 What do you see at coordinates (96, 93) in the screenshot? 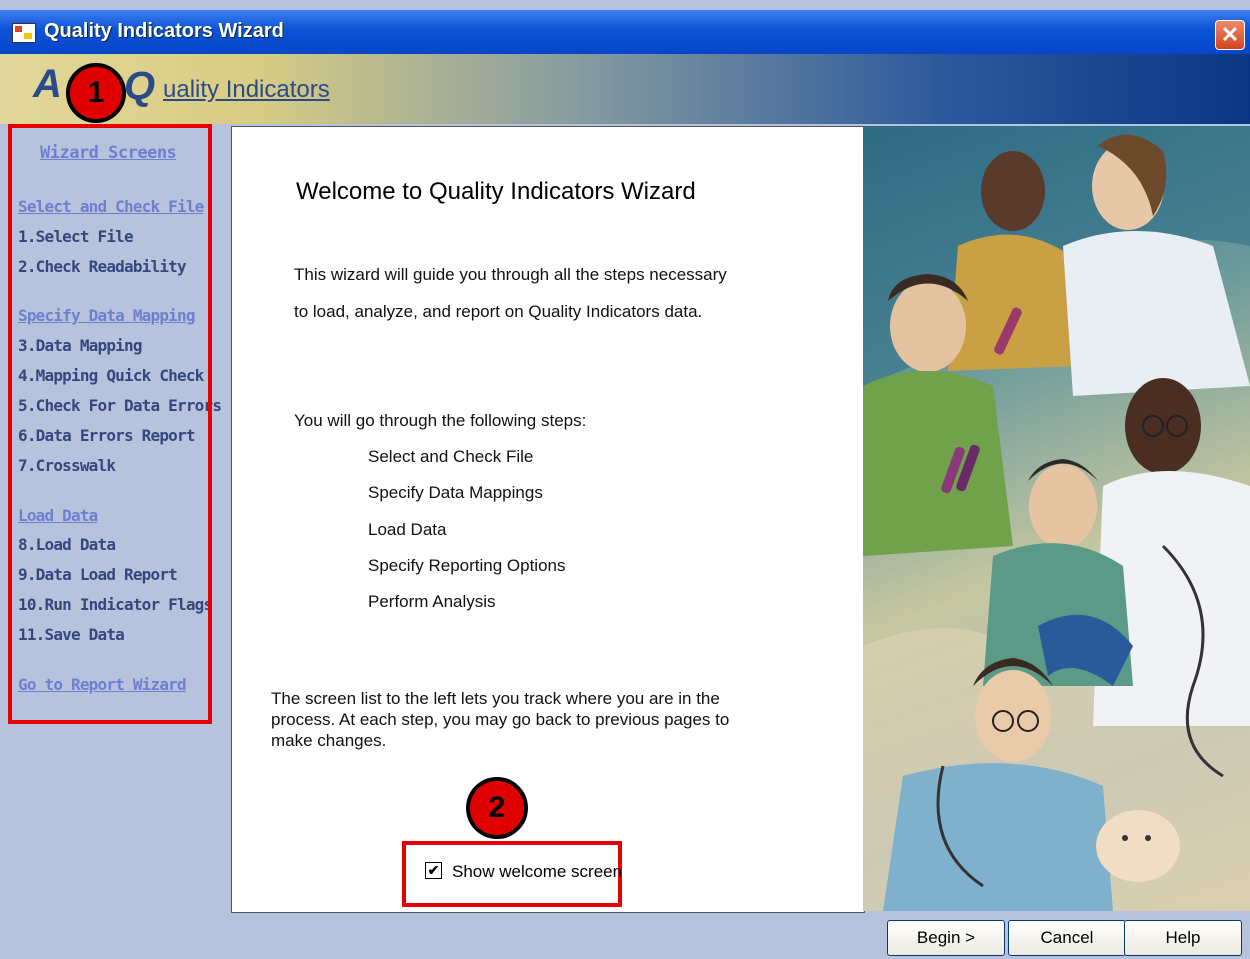
I see `callout-1: 1` at bounding box center [96, 93].